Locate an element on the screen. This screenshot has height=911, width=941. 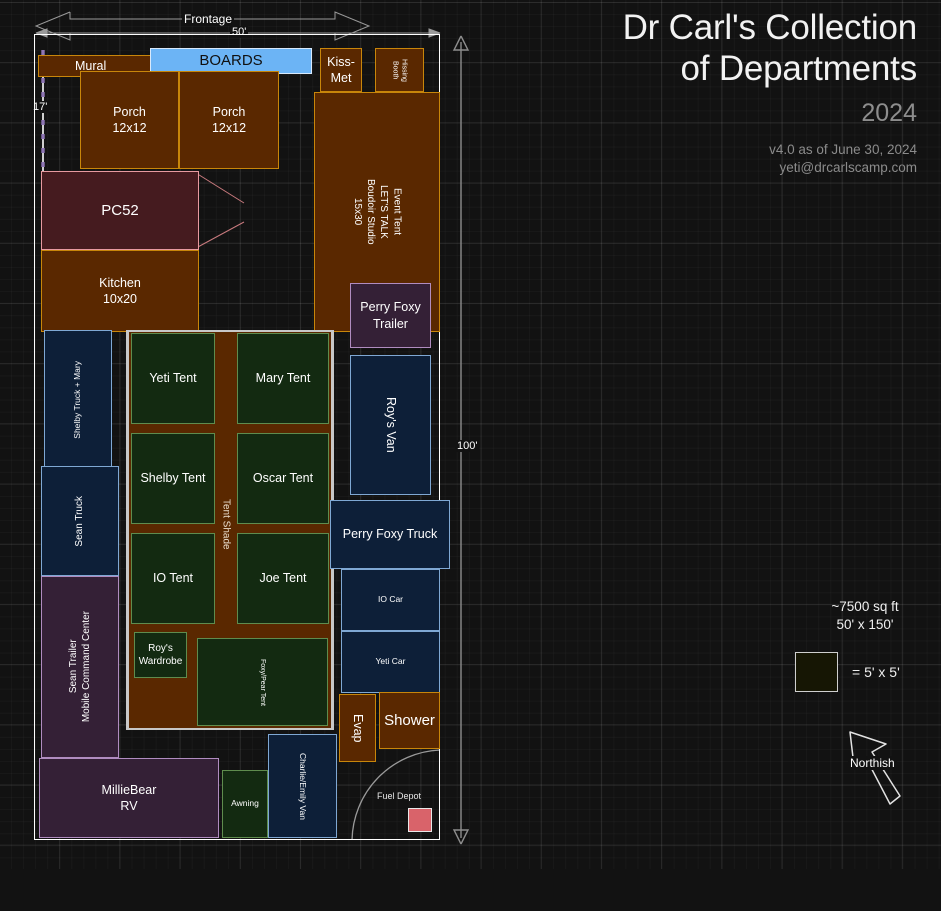
vehicle-io-car-label: IO Car is located at coordinates (390, 599).